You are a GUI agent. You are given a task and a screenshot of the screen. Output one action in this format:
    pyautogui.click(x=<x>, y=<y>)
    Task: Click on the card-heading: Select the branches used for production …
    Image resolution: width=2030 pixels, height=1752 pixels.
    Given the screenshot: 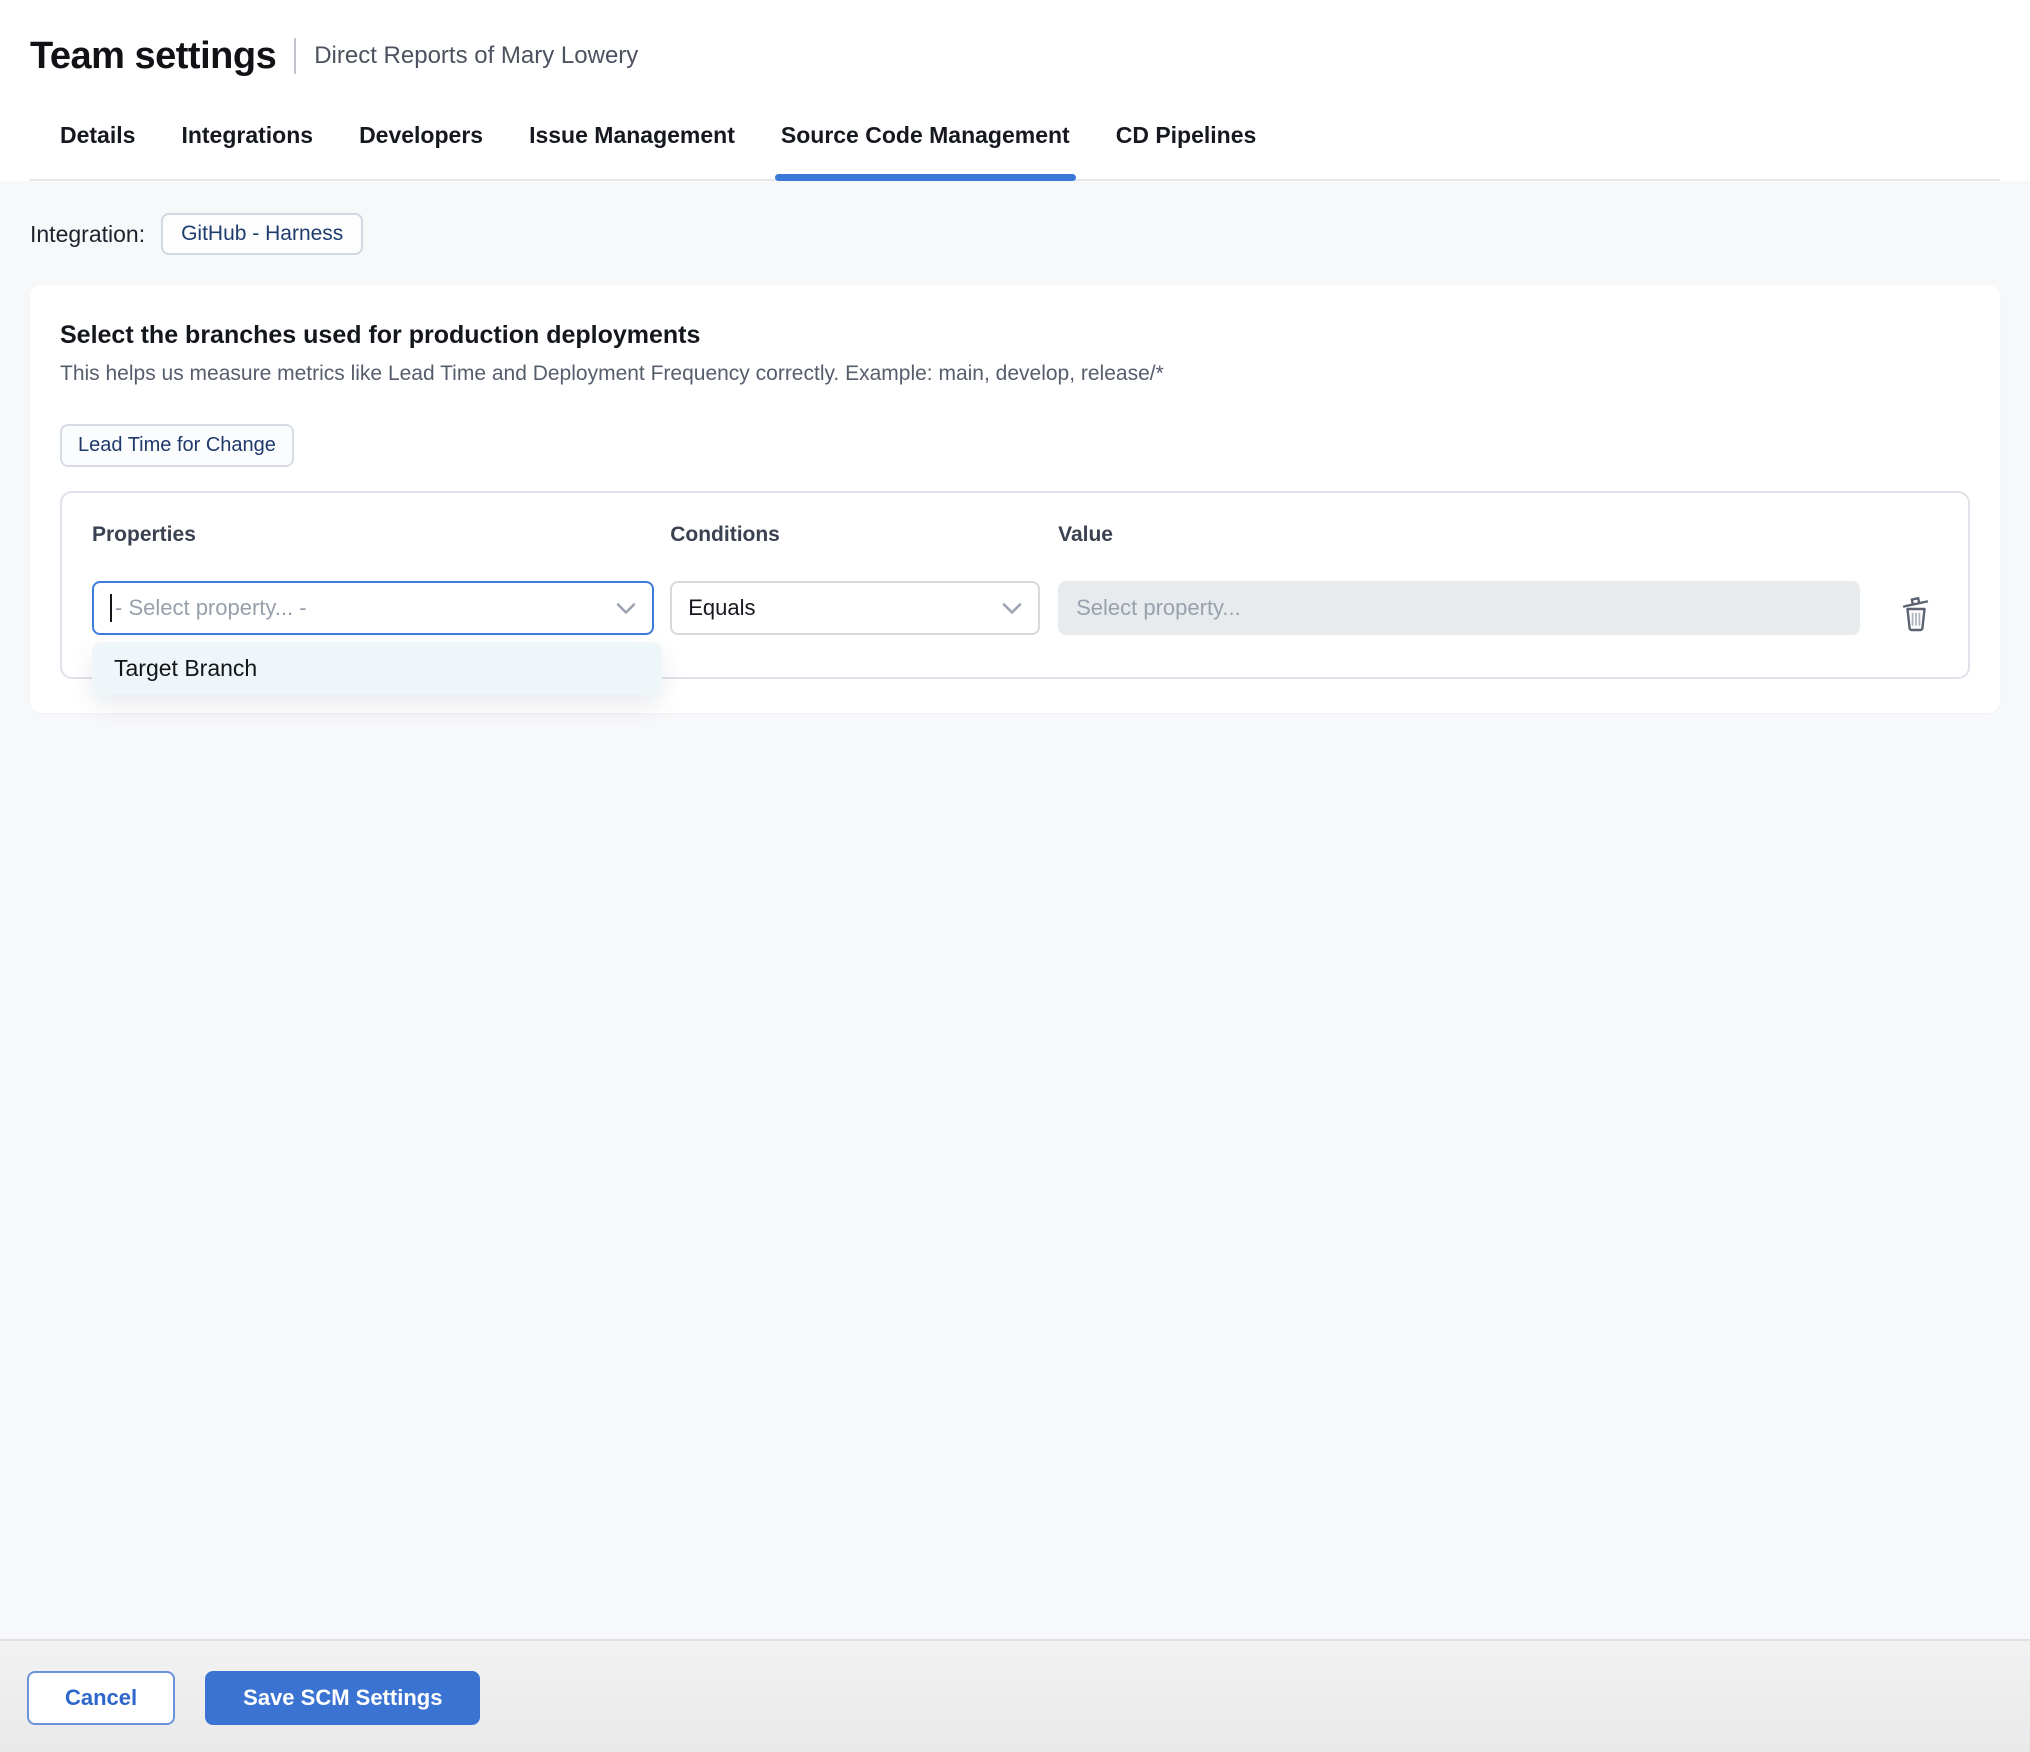 What is the action you would take?
    pyautogui.click(x=380, y=335)
    